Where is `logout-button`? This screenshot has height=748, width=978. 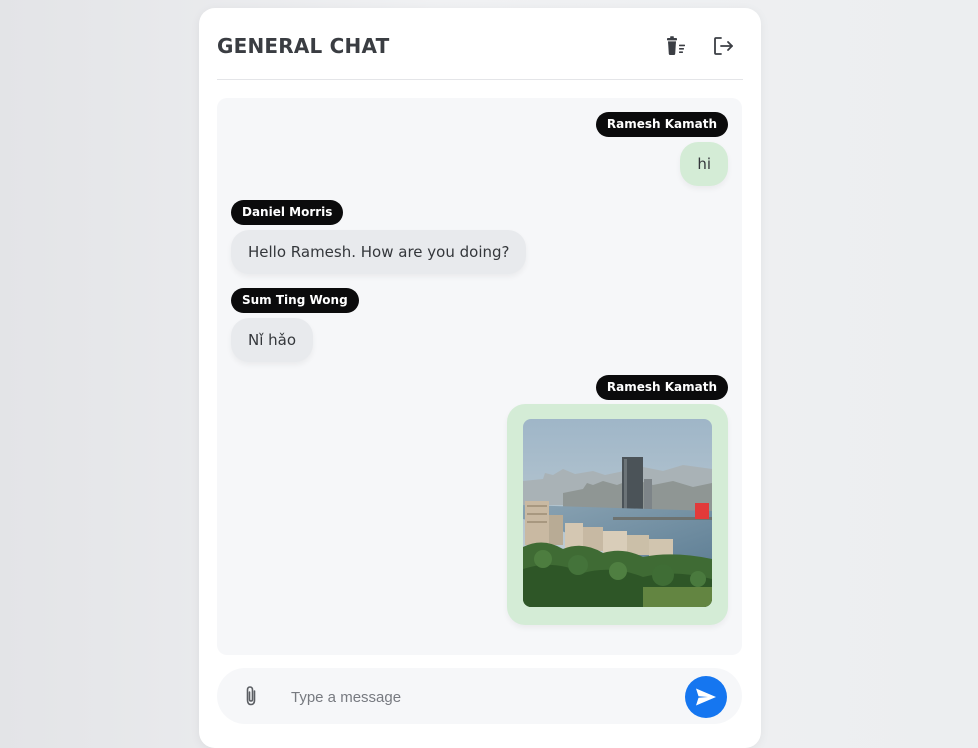 logout-button is located at coordinates (723, 46).